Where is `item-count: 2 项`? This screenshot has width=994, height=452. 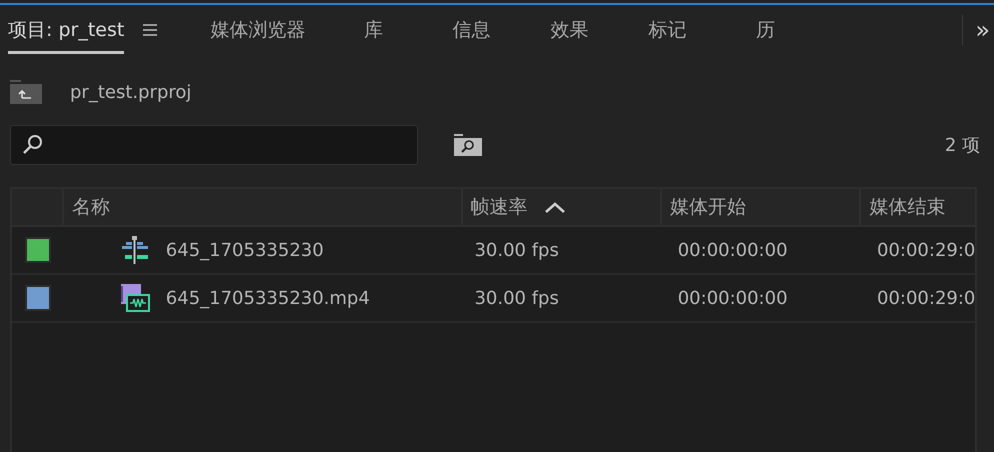 item-count: 2 项 is located at coordinates (962, 145).